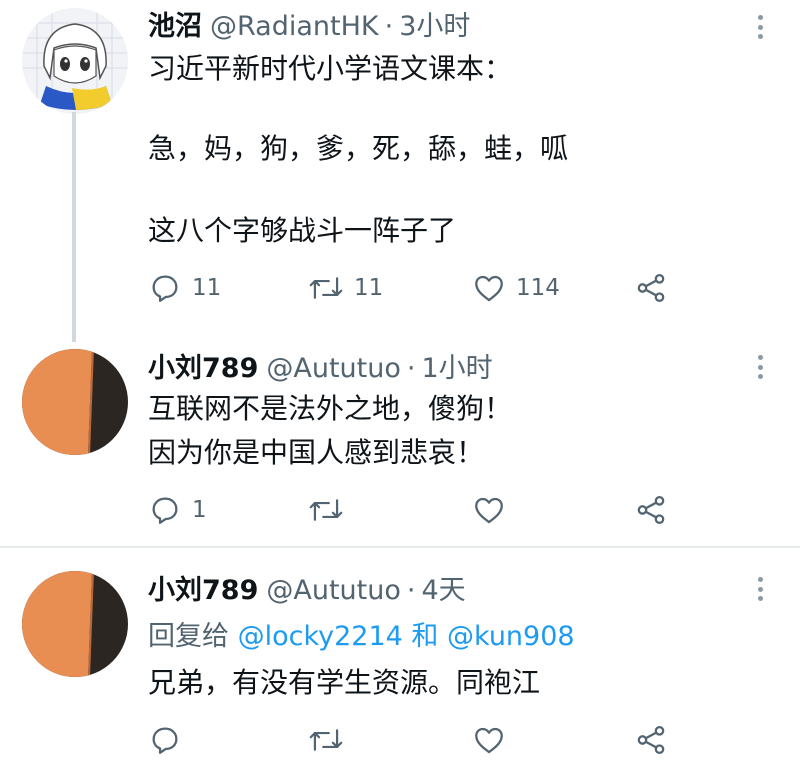  I want to click on reply-button: 1, so click(177, 510).